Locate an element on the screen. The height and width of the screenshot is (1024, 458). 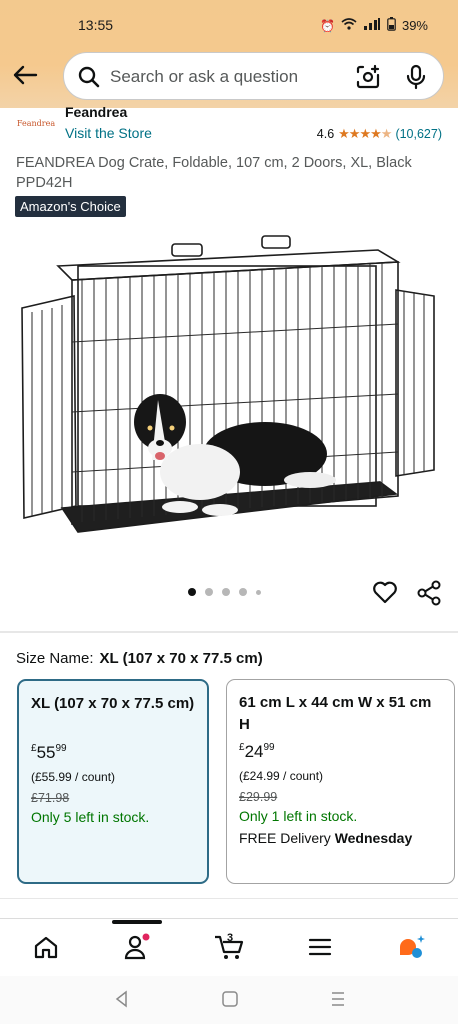
star-rating-icon: ★★★★★ is located at coordinates (365, 133).